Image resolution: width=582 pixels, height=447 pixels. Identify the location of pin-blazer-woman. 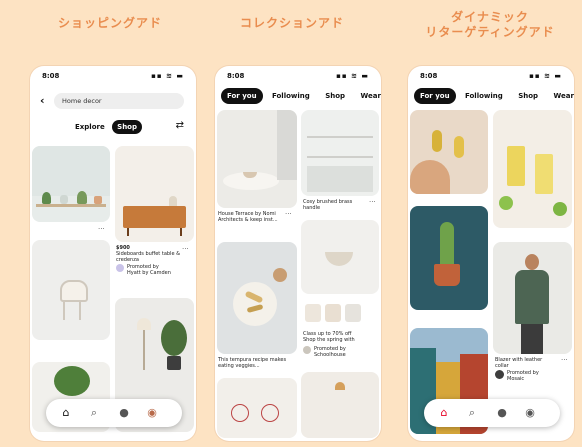
(532, 298).